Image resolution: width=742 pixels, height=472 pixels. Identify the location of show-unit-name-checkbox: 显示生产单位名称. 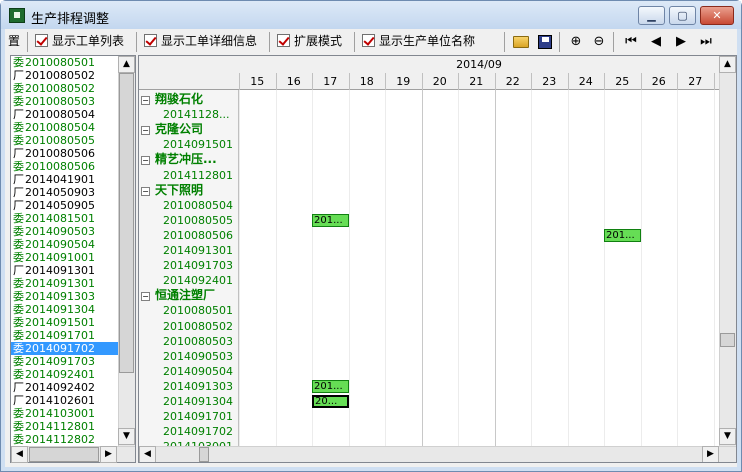
(418, 42).